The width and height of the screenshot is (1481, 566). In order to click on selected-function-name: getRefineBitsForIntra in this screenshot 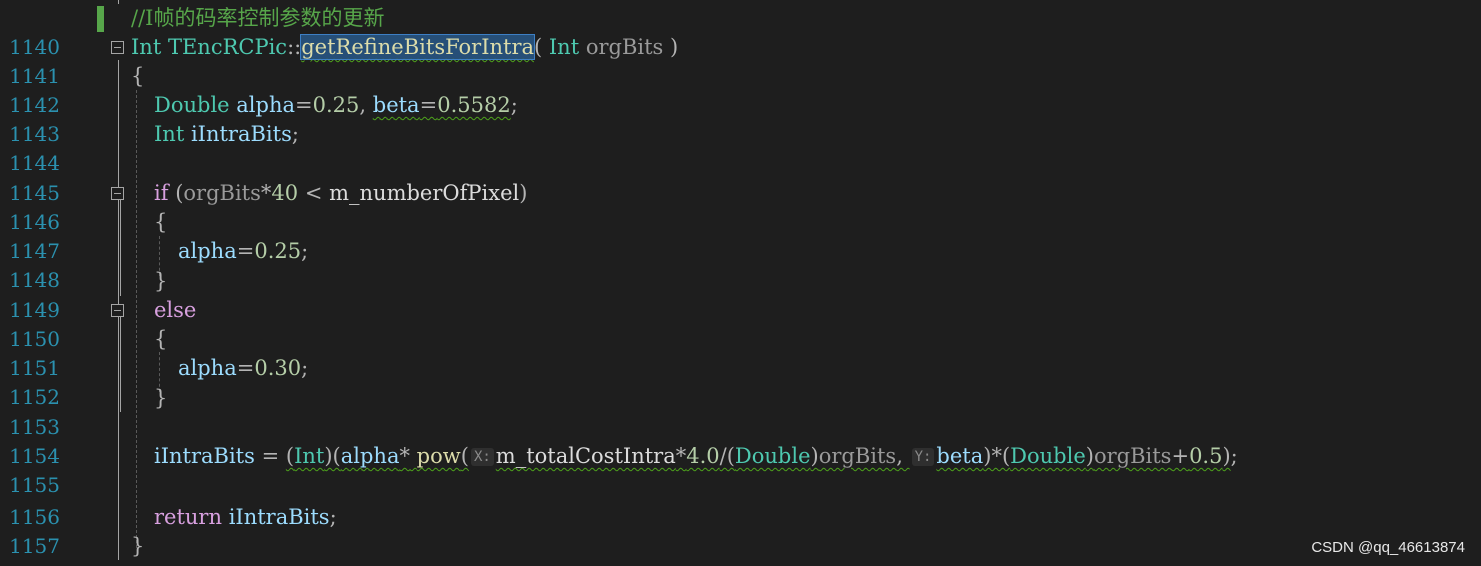, I will do `click(418, 47)`.